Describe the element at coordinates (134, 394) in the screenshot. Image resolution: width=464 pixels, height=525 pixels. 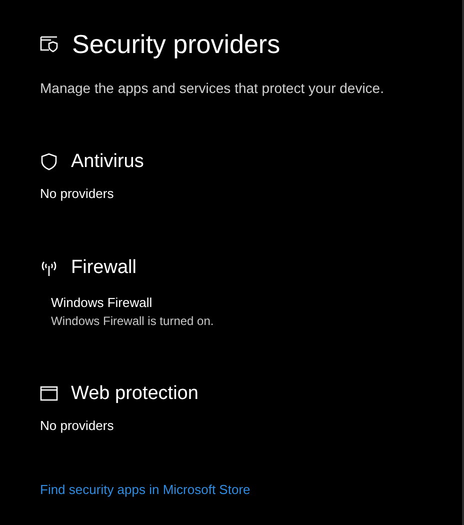
I see `section-title: Web protection` at that location.